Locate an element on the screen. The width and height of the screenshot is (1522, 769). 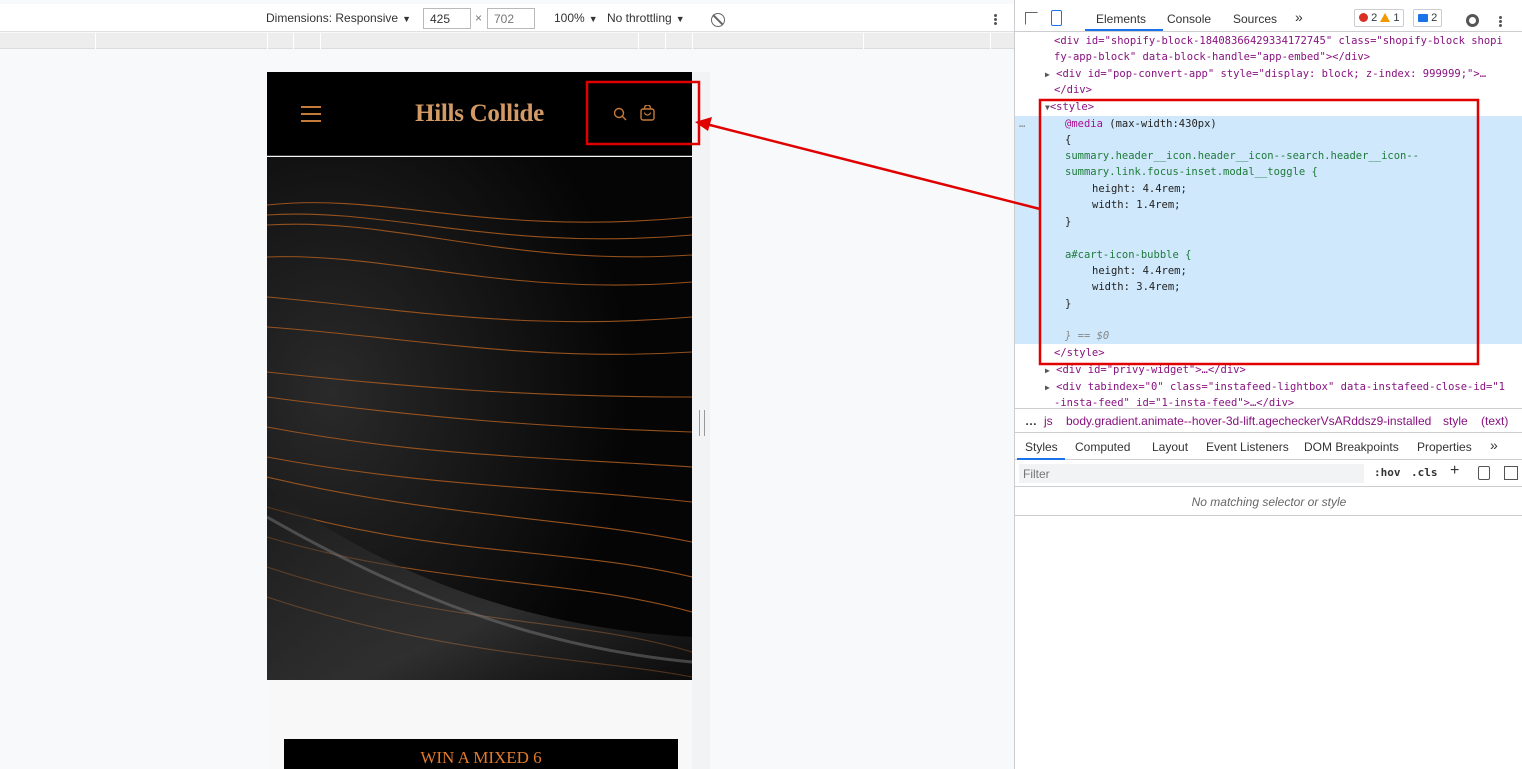
tab-layout: Layout is located at coordinates (1170, 447).